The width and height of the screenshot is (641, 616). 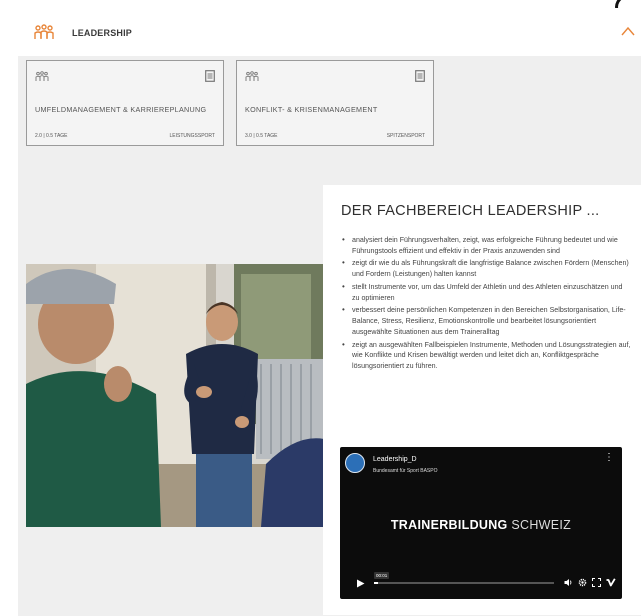 What do you see at coordinates (355, 463) in the screenshot?
I see `channel-avatar` at bounding box center [355, 463].